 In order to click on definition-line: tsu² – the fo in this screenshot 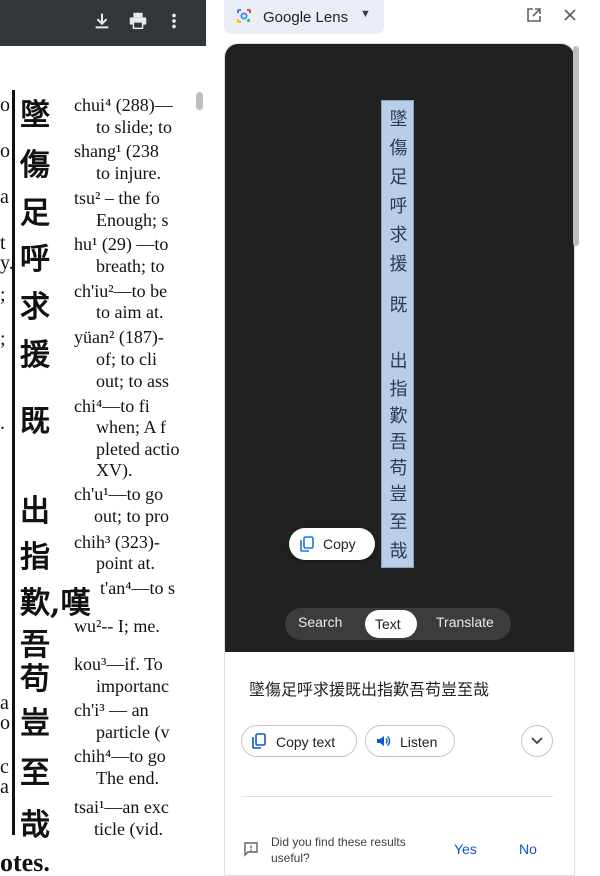, I will do `click(117, 198)`.